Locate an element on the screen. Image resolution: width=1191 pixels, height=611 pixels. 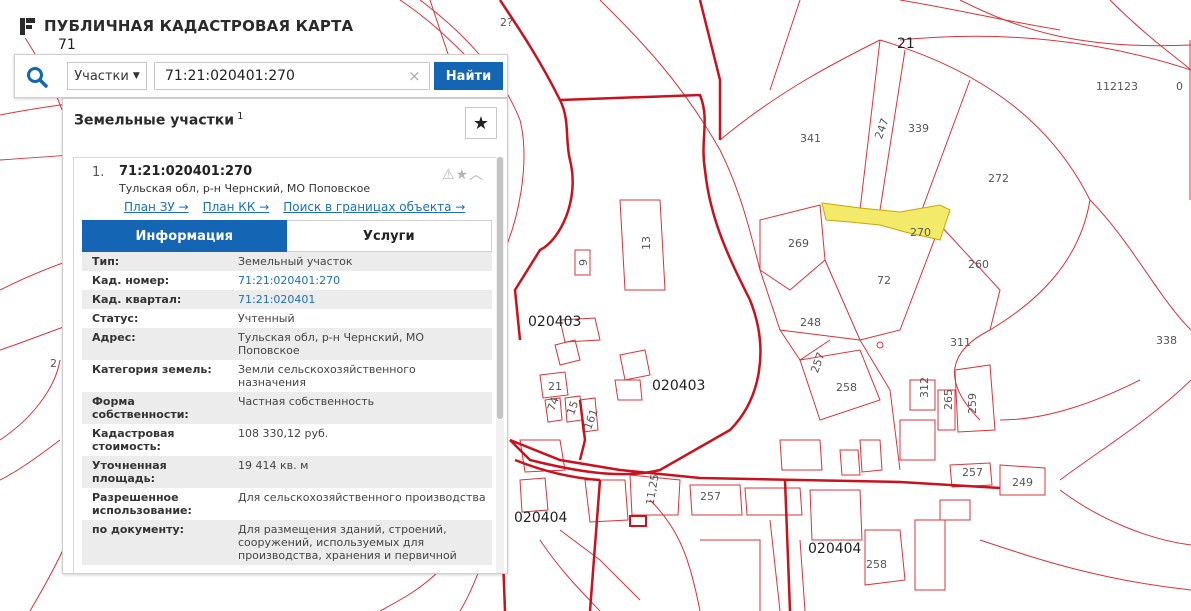
info-row-type: Тип: Земельный участок is located at coordinates (287, 261).